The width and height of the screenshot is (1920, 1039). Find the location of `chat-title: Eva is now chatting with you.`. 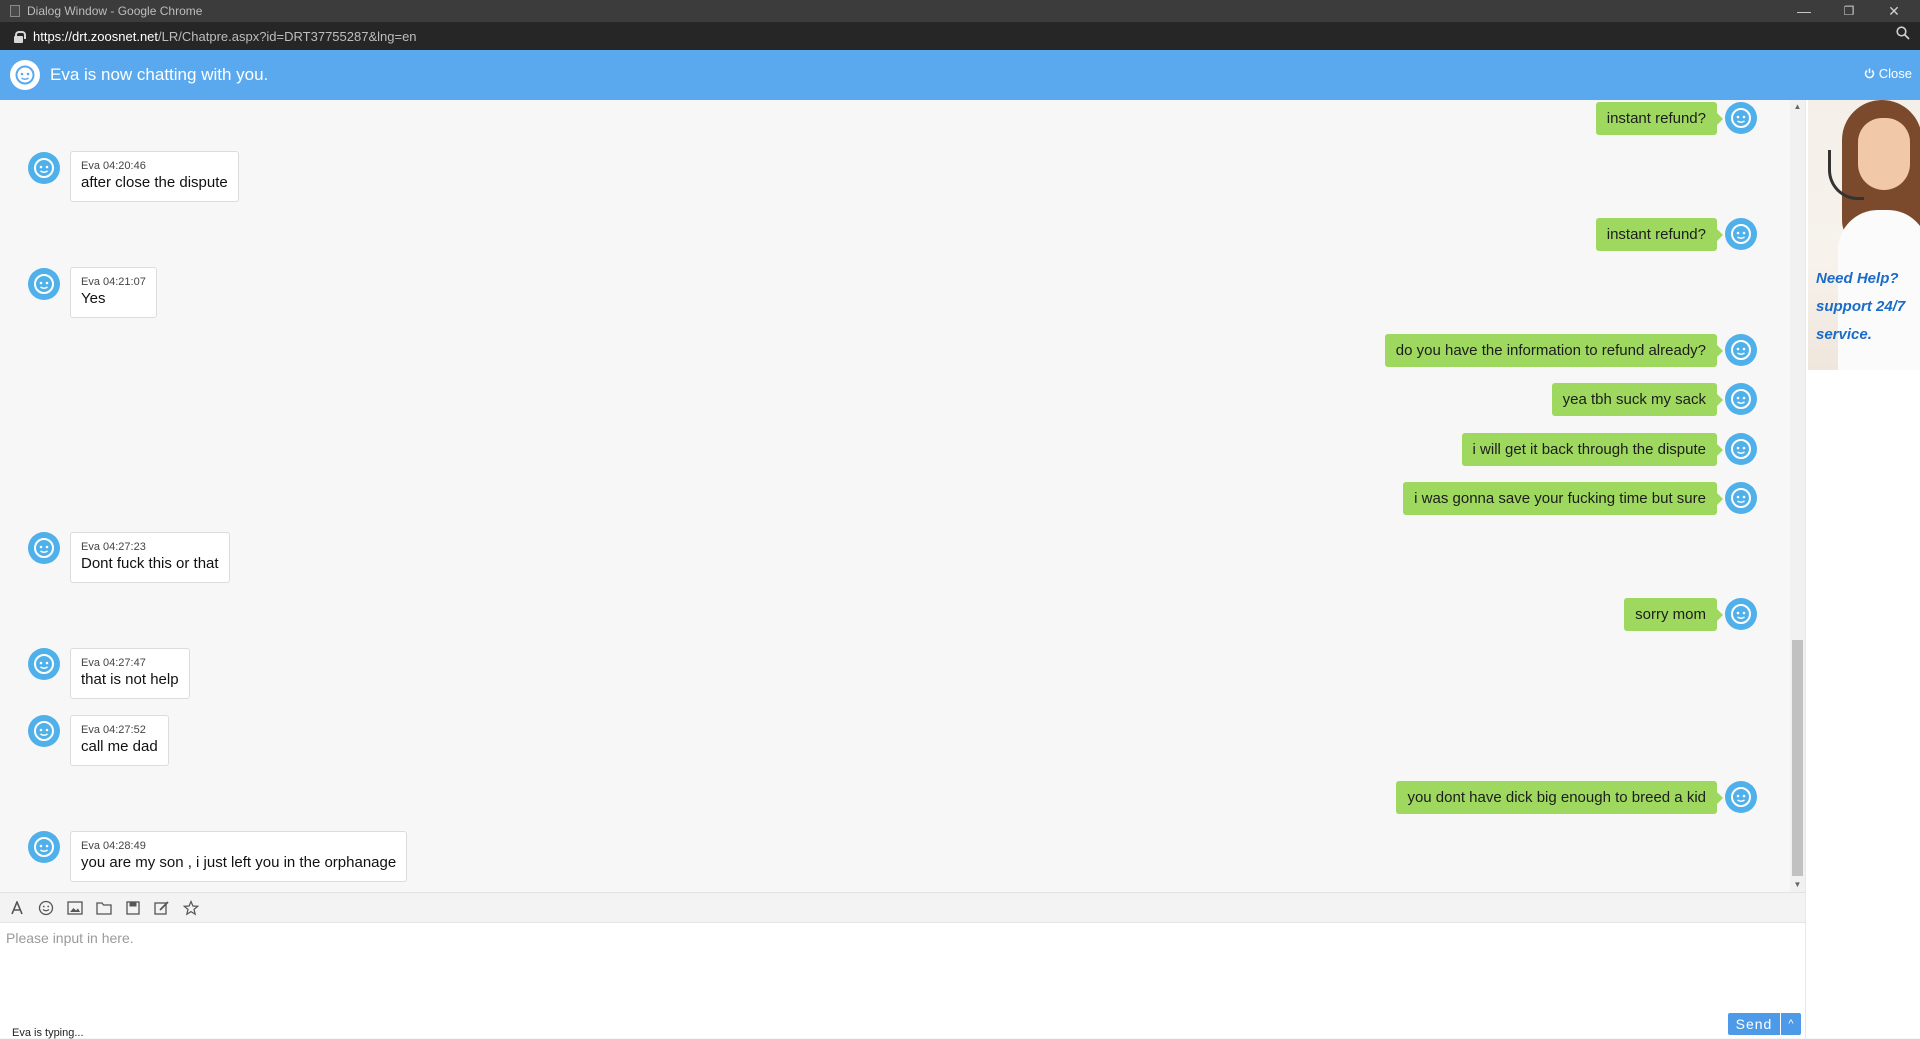

chat-title: Eva is now chatting with you. is located at coordinates (159, 74).